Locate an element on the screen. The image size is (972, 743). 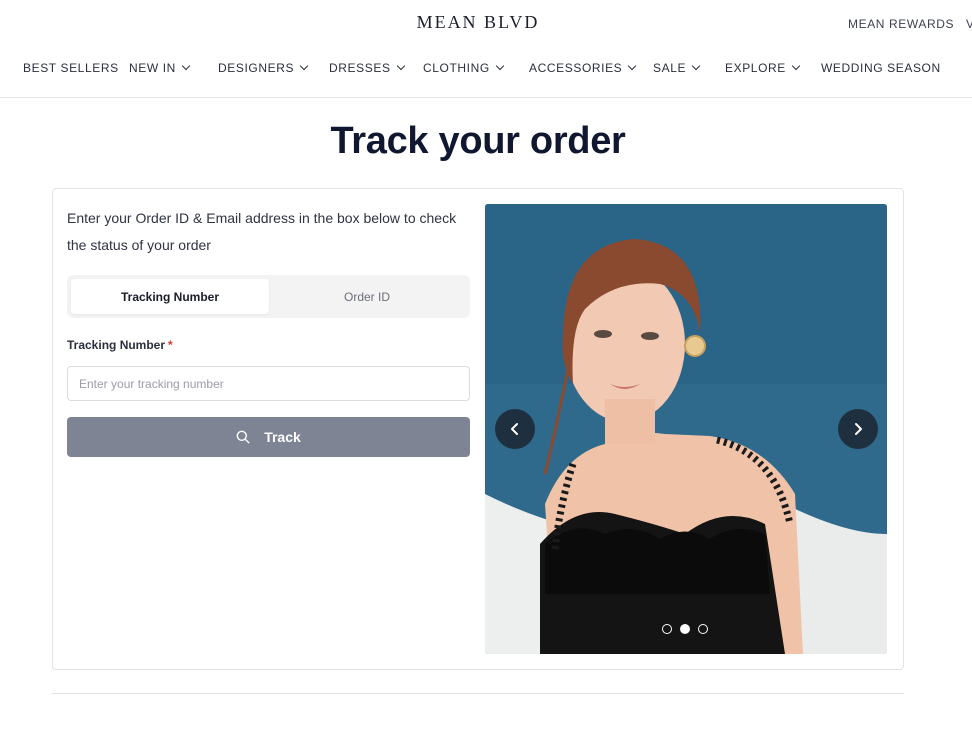
nav-item-explore: EXPLORE is located at coordinates (763, 68).